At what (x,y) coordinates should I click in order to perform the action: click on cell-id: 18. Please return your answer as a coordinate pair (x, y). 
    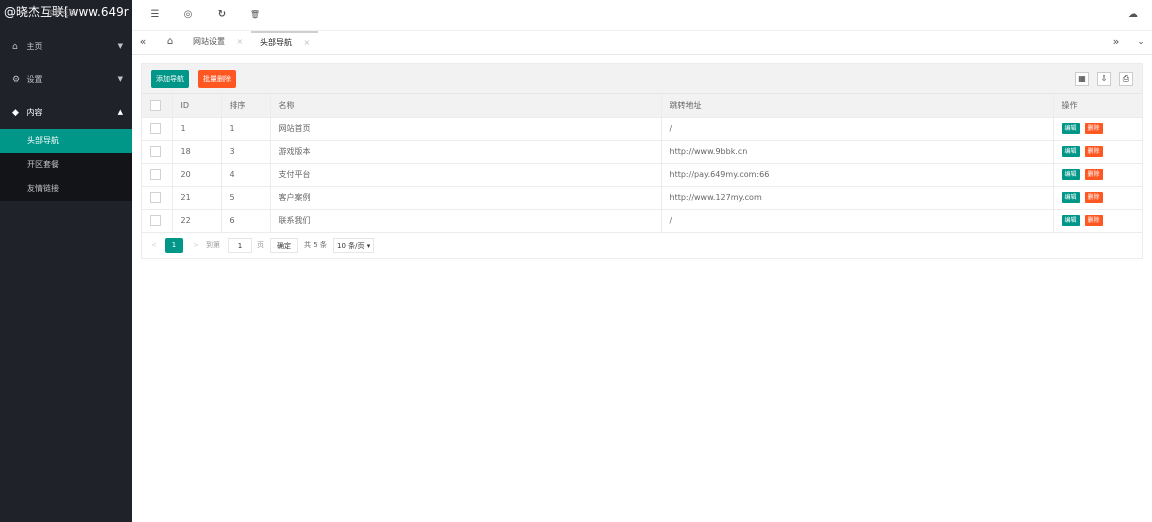
    Looking at the image, I should click on (197, 152).